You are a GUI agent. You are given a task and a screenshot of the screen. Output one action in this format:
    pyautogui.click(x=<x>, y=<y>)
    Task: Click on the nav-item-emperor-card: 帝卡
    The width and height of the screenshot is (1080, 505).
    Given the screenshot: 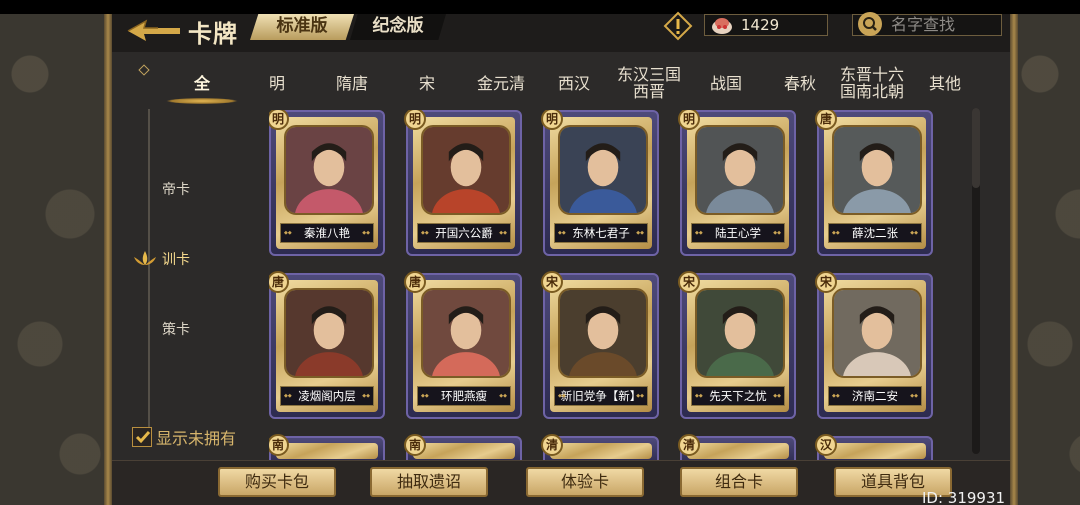 What is the action you would take?
    pyautogui.click(x=176, y=189)
    